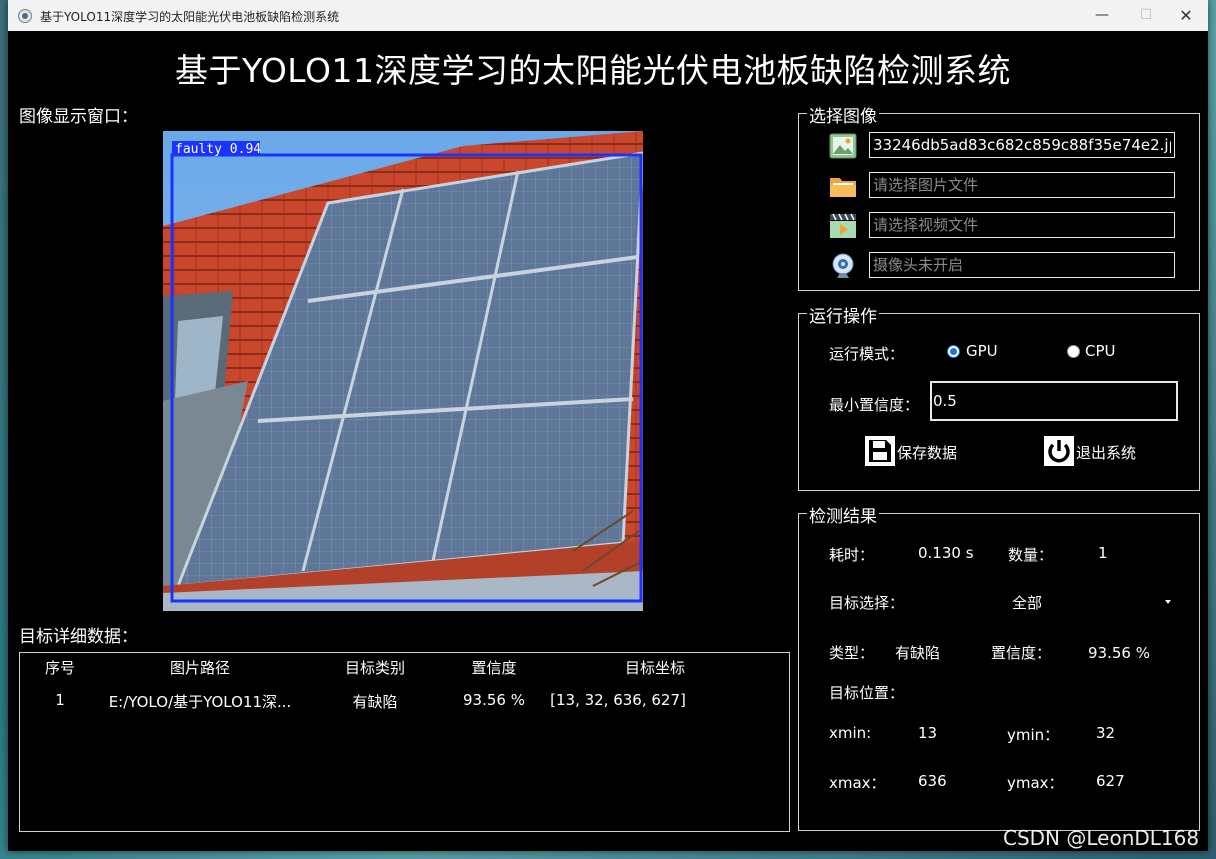  I want to click on webcam-icon, so click(843, 266).